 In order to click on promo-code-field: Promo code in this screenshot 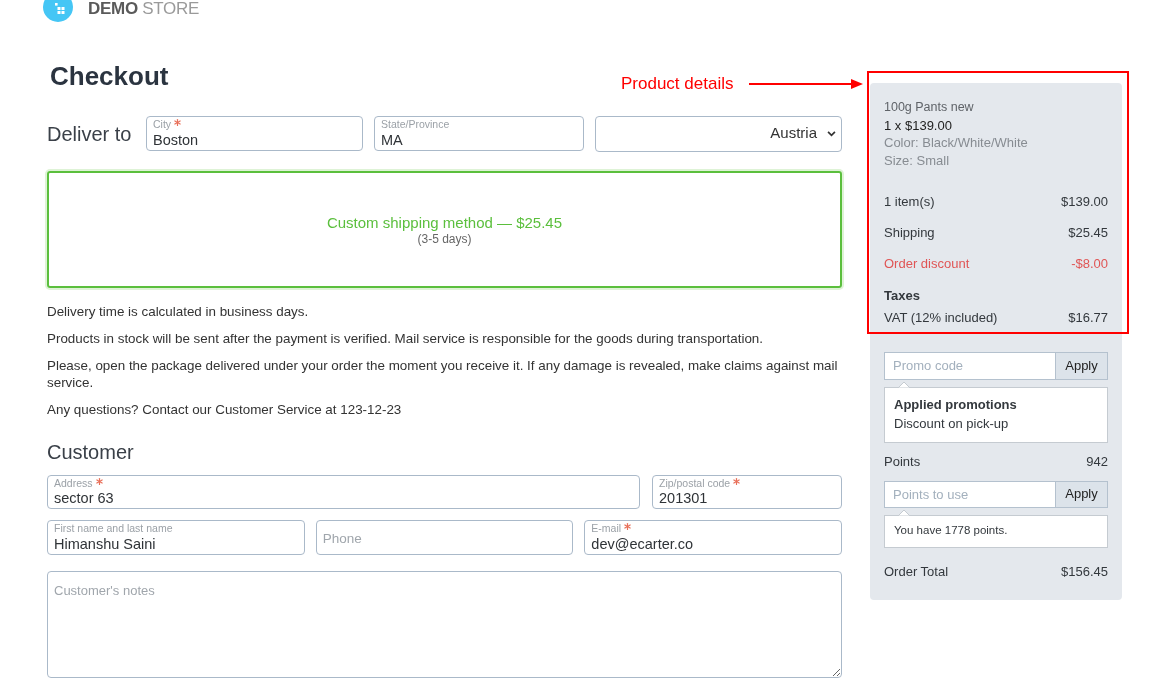, I will do `click(969, 365)`.